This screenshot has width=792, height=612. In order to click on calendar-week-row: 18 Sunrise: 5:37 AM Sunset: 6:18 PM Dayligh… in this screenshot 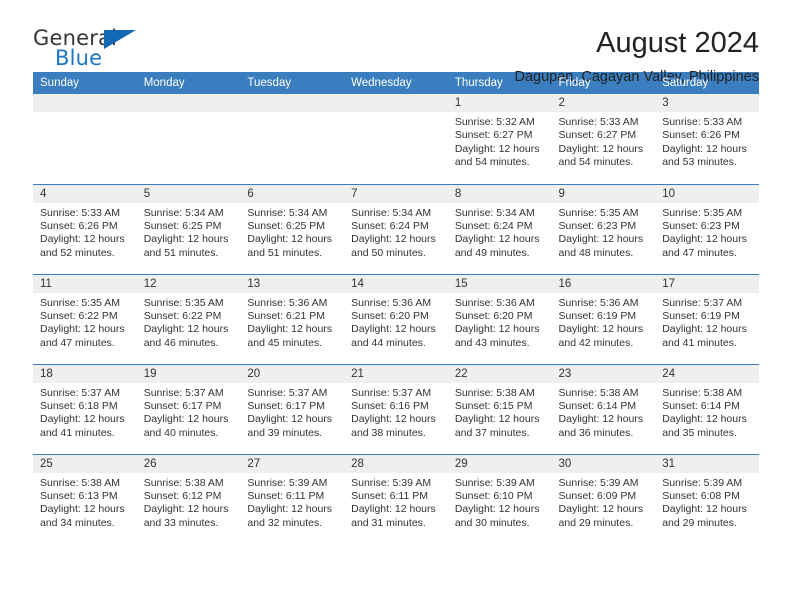, I will do `click(396, 408)`.